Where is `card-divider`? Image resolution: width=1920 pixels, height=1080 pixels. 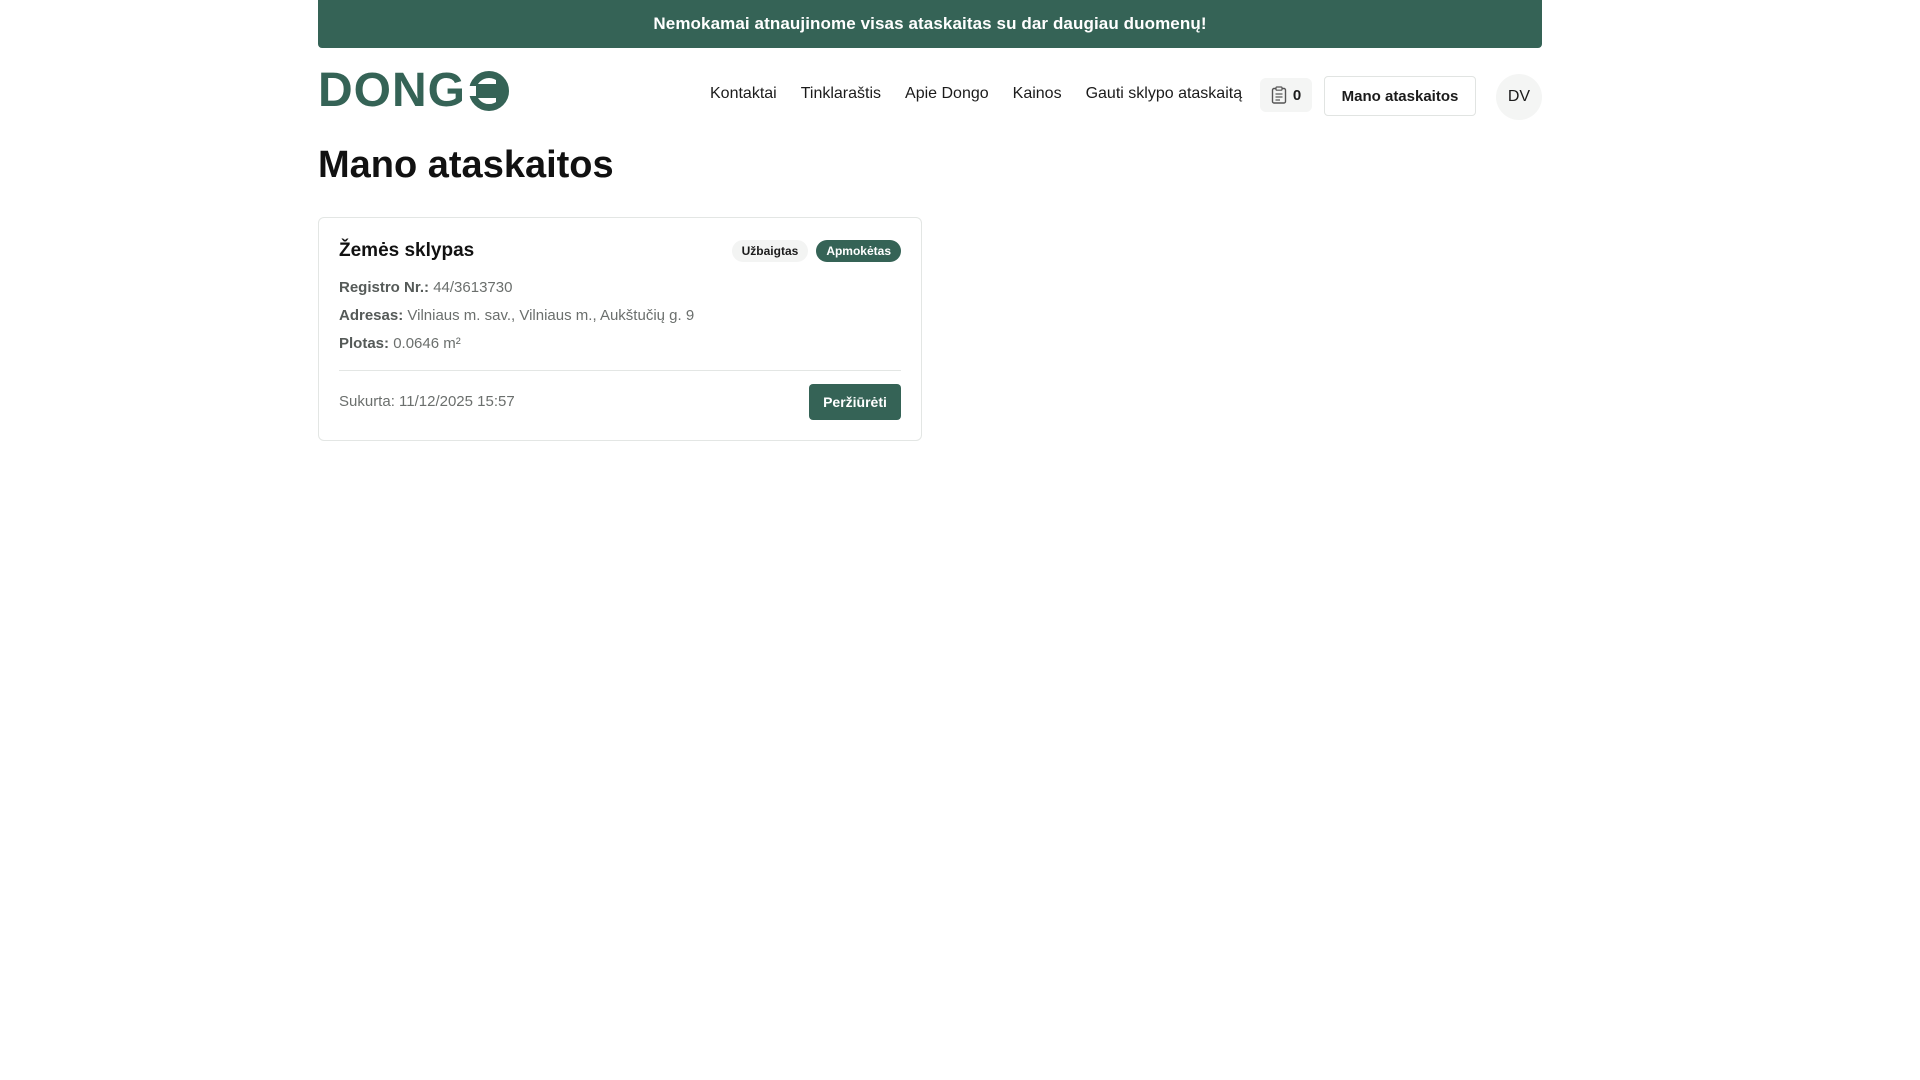 card-divider is located at coordinates (620, 370).